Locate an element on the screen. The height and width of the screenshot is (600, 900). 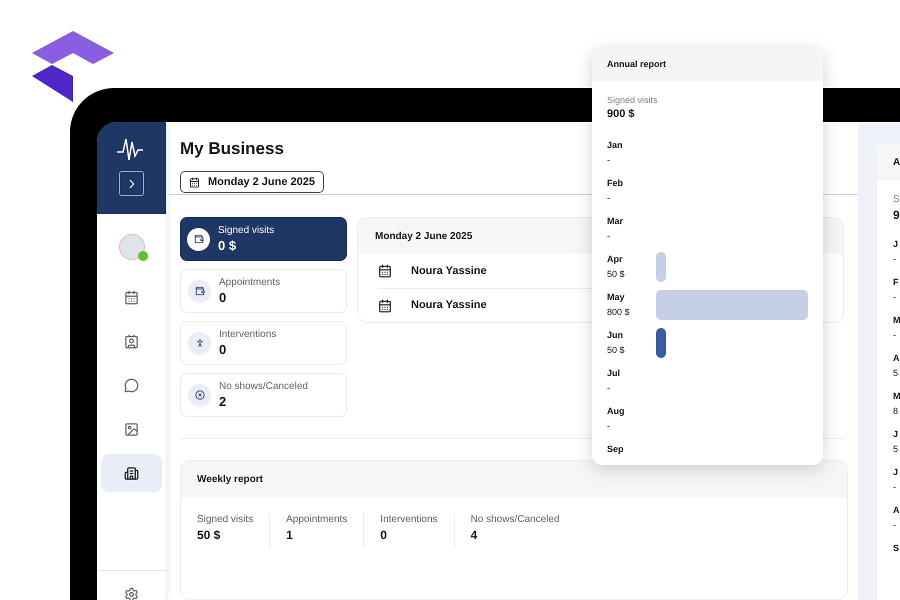
stat-label: Appointments is located at coordinates (249, 282).